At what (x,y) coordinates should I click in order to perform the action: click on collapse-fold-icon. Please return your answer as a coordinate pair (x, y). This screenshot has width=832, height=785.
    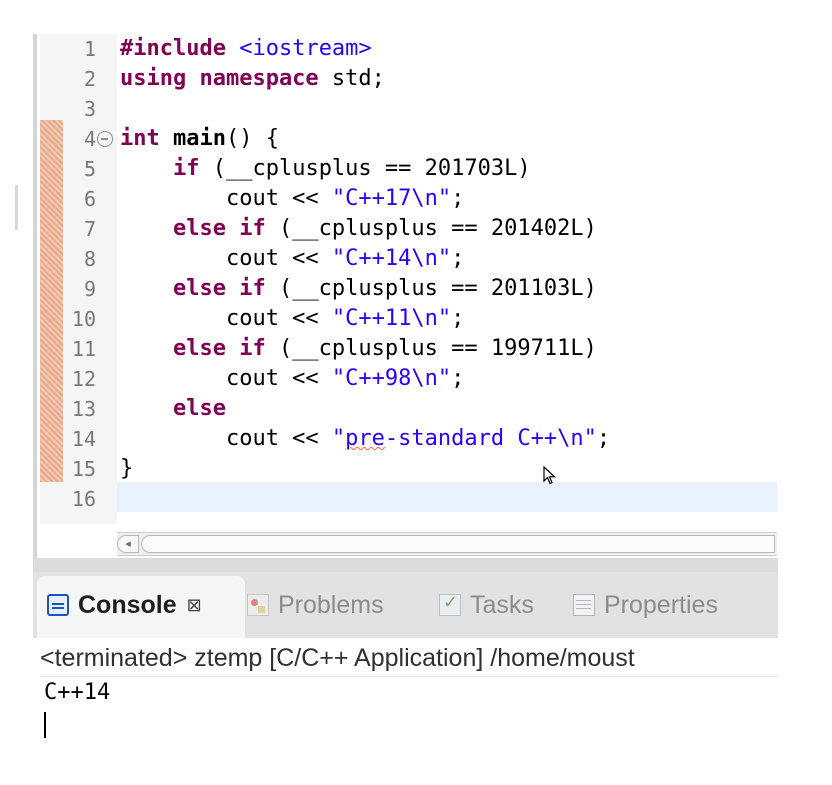
    Looking at the image, I should click on (105, 139).